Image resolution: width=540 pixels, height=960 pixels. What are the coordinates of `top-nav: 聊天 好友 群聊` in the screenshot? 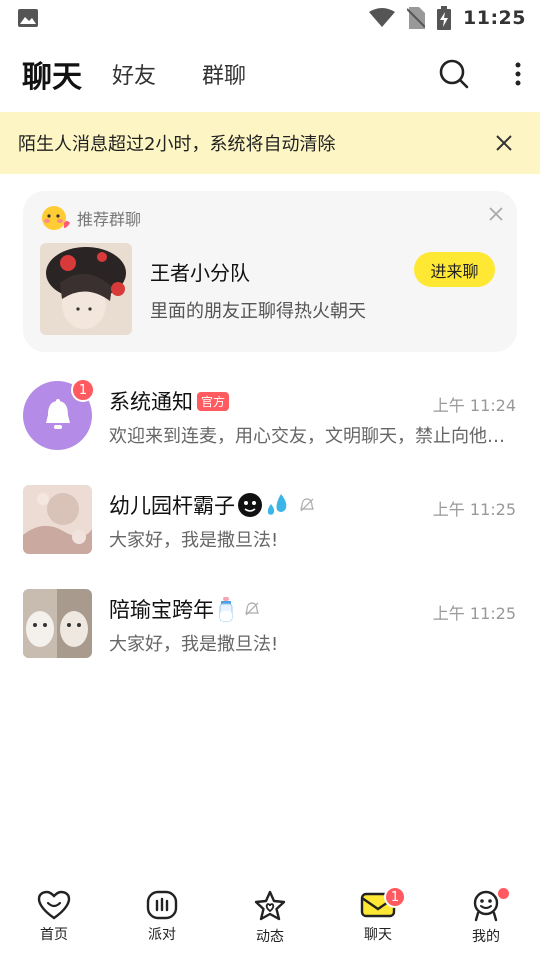 It's located at (270, 74).